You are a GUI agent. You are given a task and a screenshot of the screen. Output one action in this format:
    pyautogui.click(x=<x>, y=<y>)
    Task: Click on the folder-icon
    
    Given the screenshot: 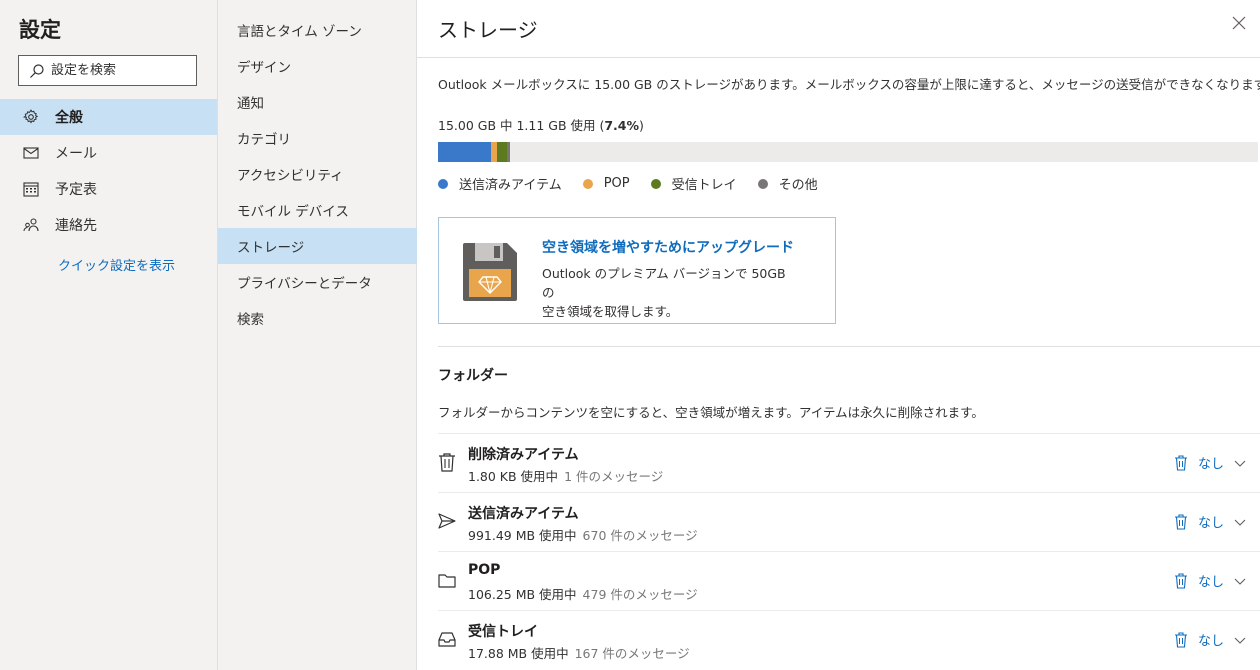 What is the action you would take?
    pyautogui.click(x=447, y=581)
    